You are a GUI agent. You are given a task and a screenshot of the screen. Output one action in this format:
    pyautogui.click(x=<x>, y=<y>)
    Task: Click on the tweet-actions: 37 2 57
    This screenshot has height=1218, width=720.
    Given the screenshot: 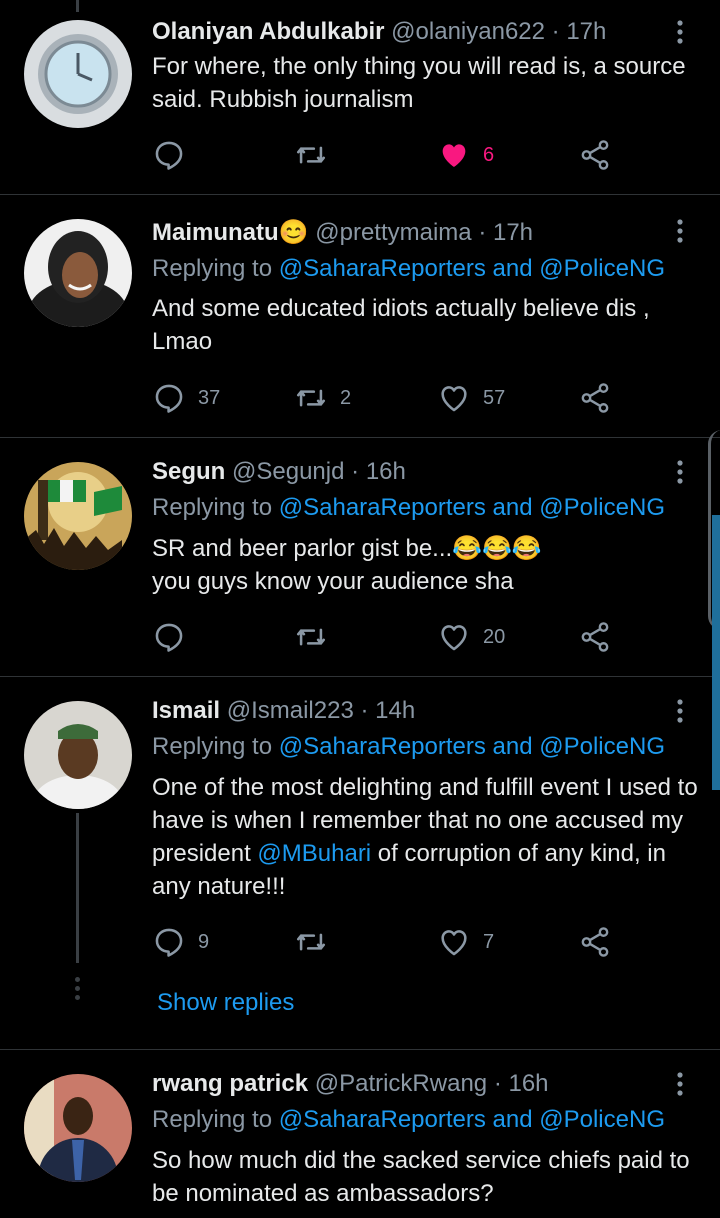 What is the action you would take?
    pyautogui.click(x=412, y=398)
    